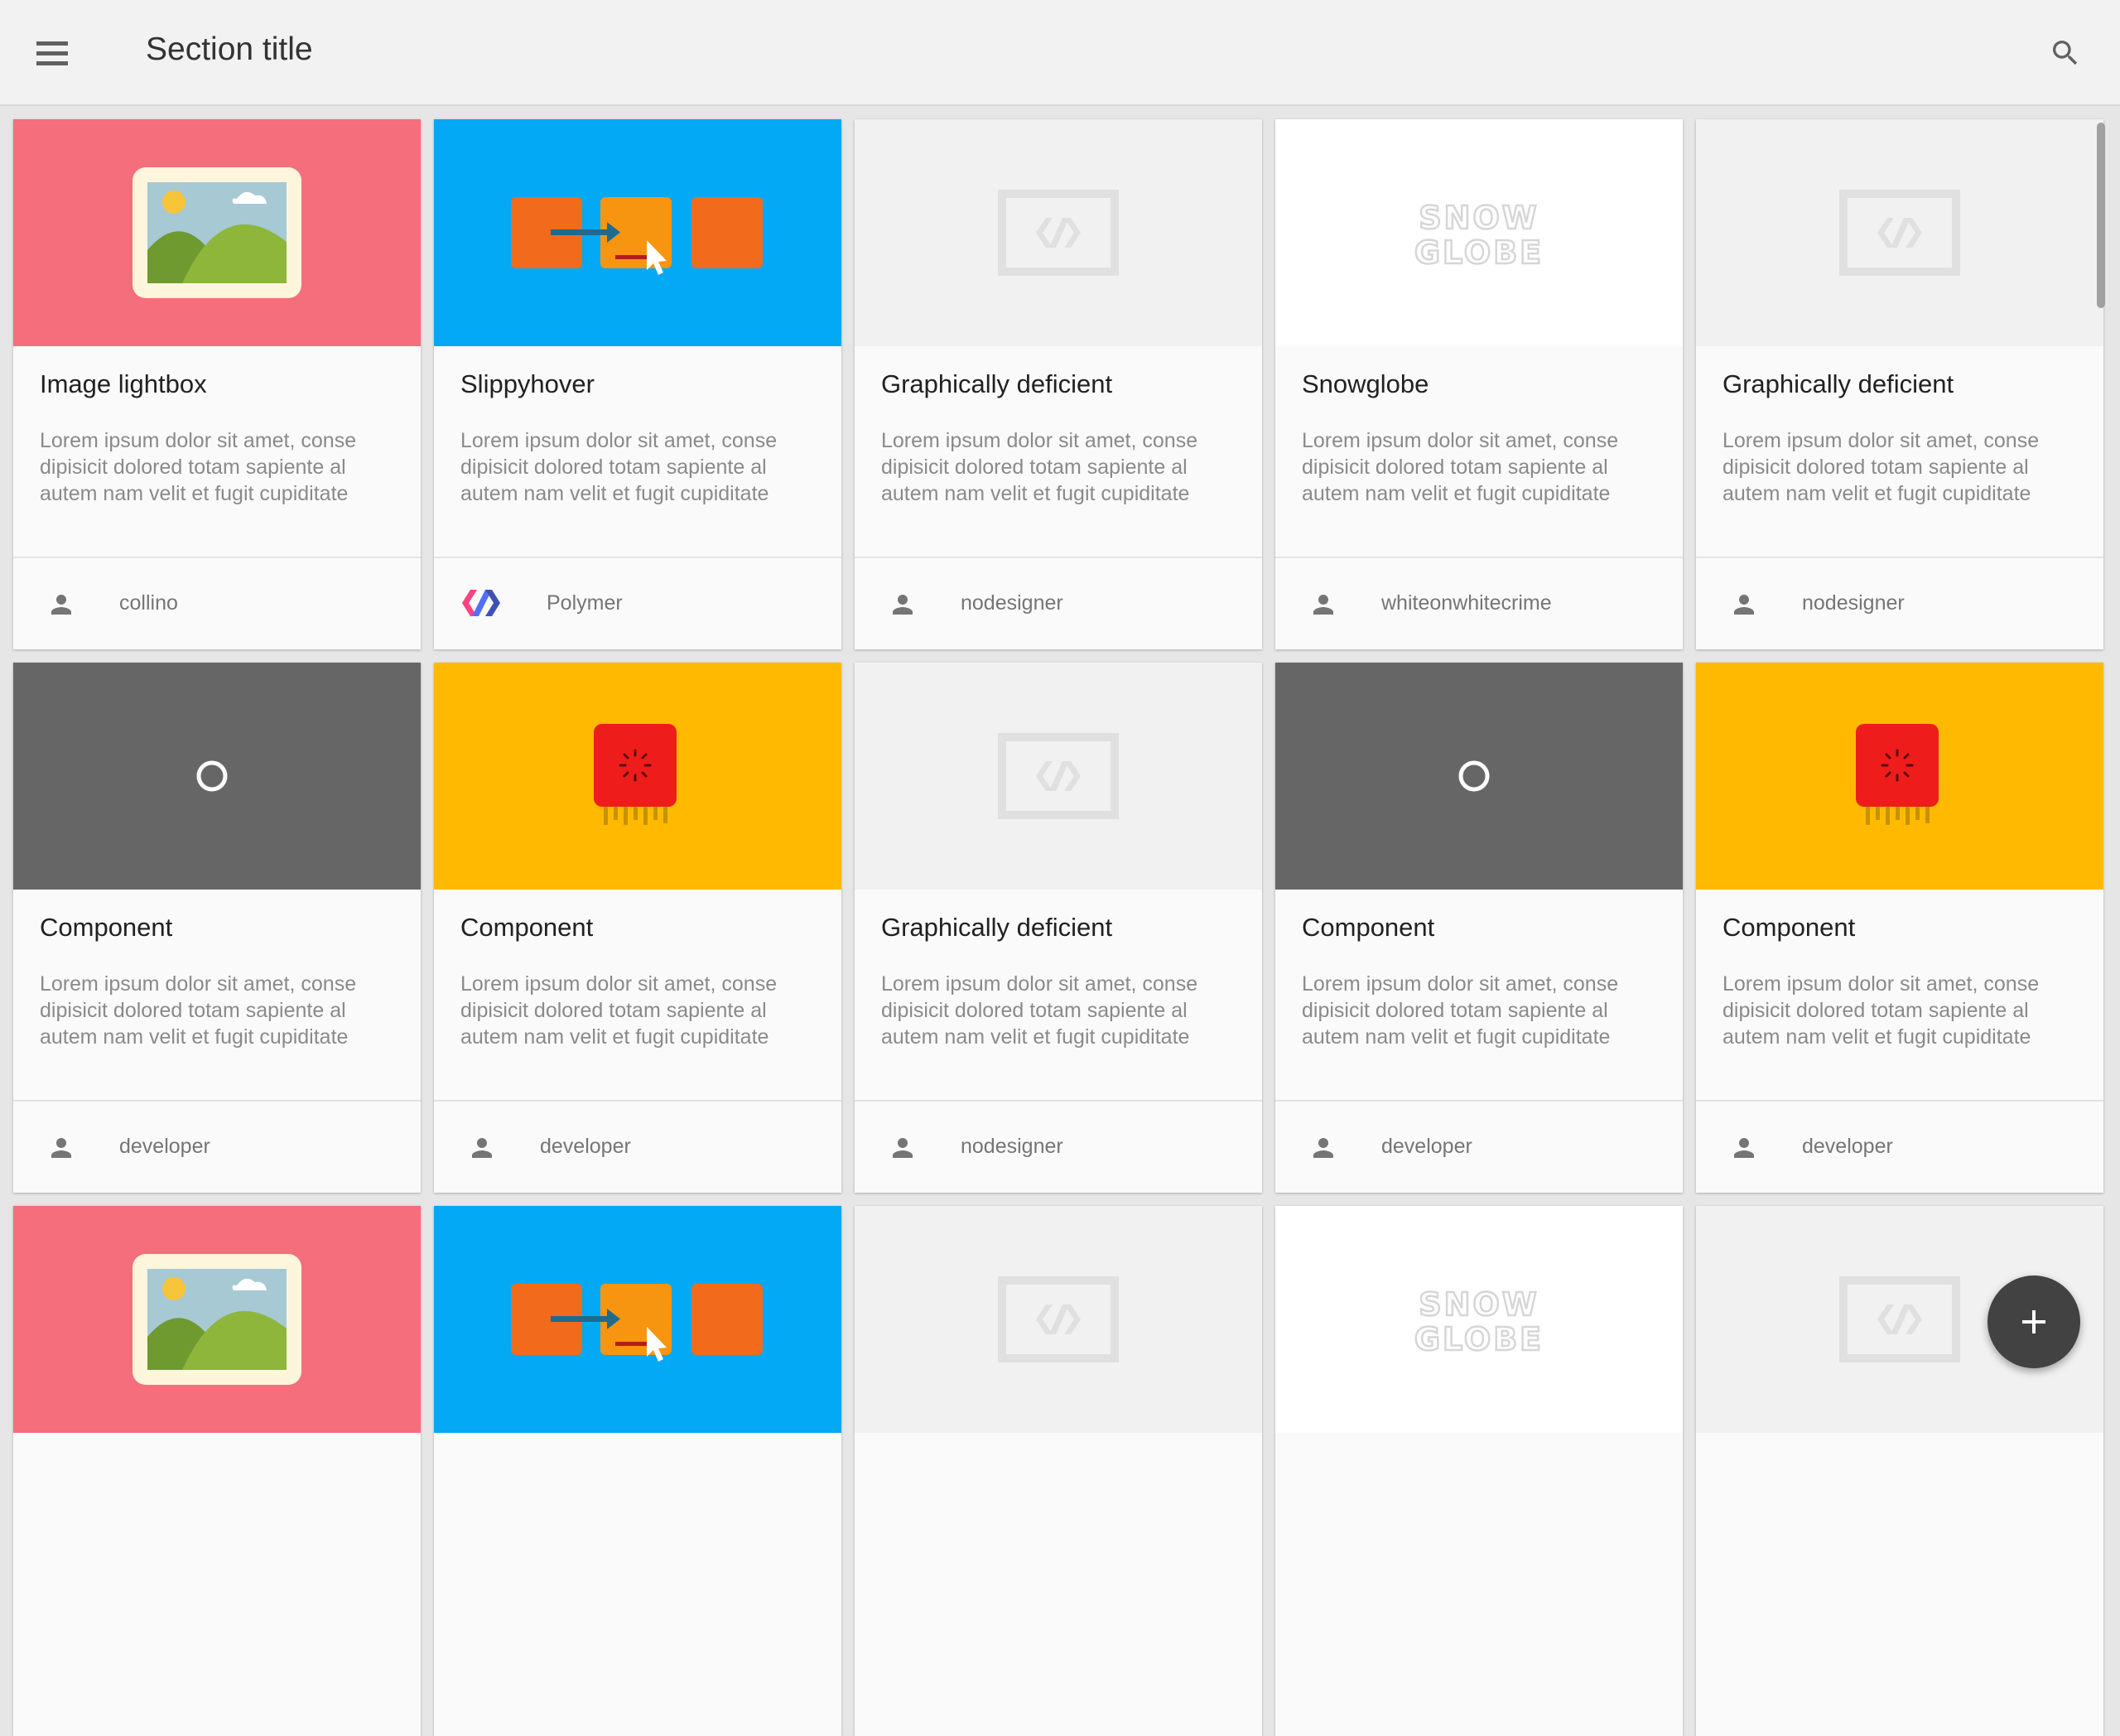 Image resolution: width=2120 pixels, height=1736 pixels. I want to click on plus-icon, so click(2033, 1322).